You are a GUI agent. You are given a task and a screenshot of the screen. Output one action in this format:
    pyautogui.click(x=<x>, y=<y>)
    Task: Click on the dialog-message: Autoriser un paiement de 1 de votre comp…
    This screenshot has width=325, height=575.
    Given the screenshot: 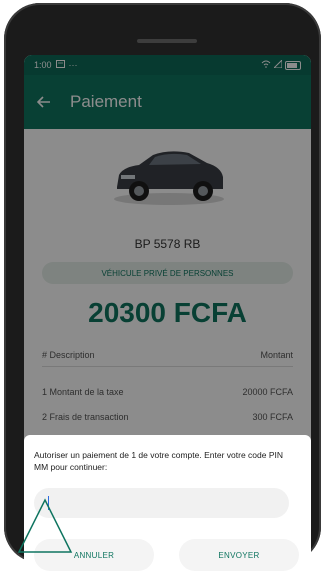 What is the action you would take?
    pyautogui.click(x=158, y=461)
    